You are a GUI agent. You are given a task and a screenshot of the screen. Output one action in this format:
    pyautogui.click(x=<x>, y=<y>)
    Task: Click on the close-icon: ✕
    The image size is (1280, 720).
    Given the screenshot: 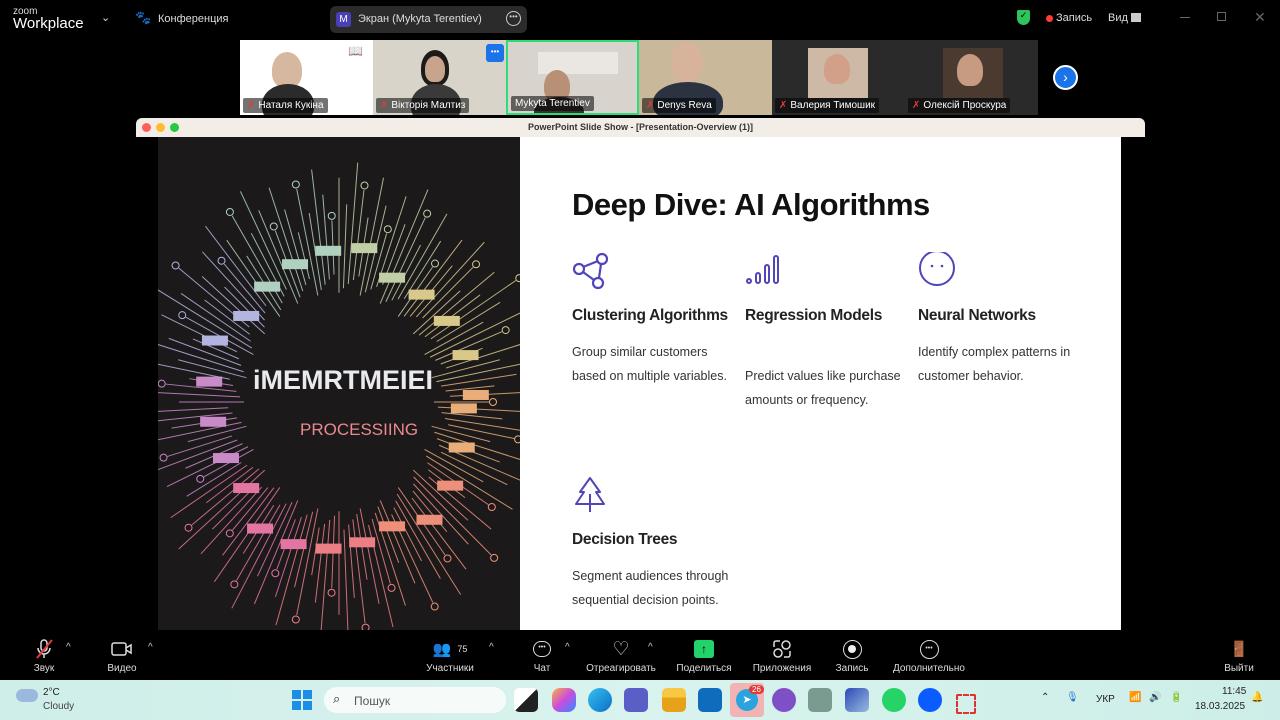 What is the action you would take?
    pyautogui.click(x=1260, y=17)
    